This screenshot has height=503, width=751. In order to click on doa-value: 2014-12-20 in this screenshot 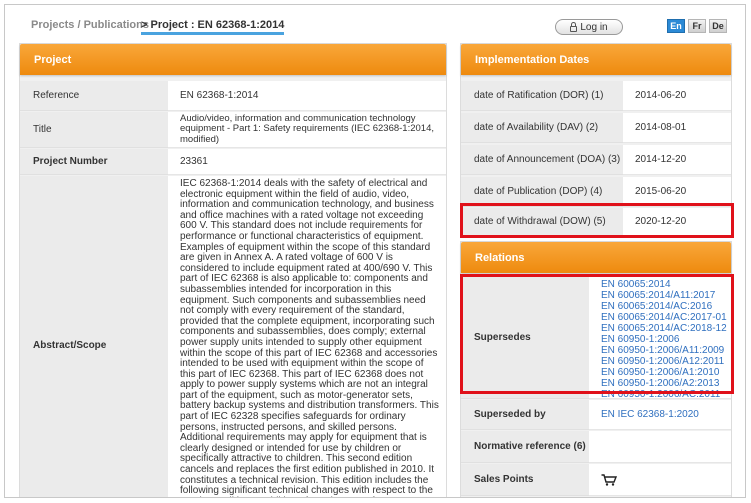, I will do `click(677, 160)`.